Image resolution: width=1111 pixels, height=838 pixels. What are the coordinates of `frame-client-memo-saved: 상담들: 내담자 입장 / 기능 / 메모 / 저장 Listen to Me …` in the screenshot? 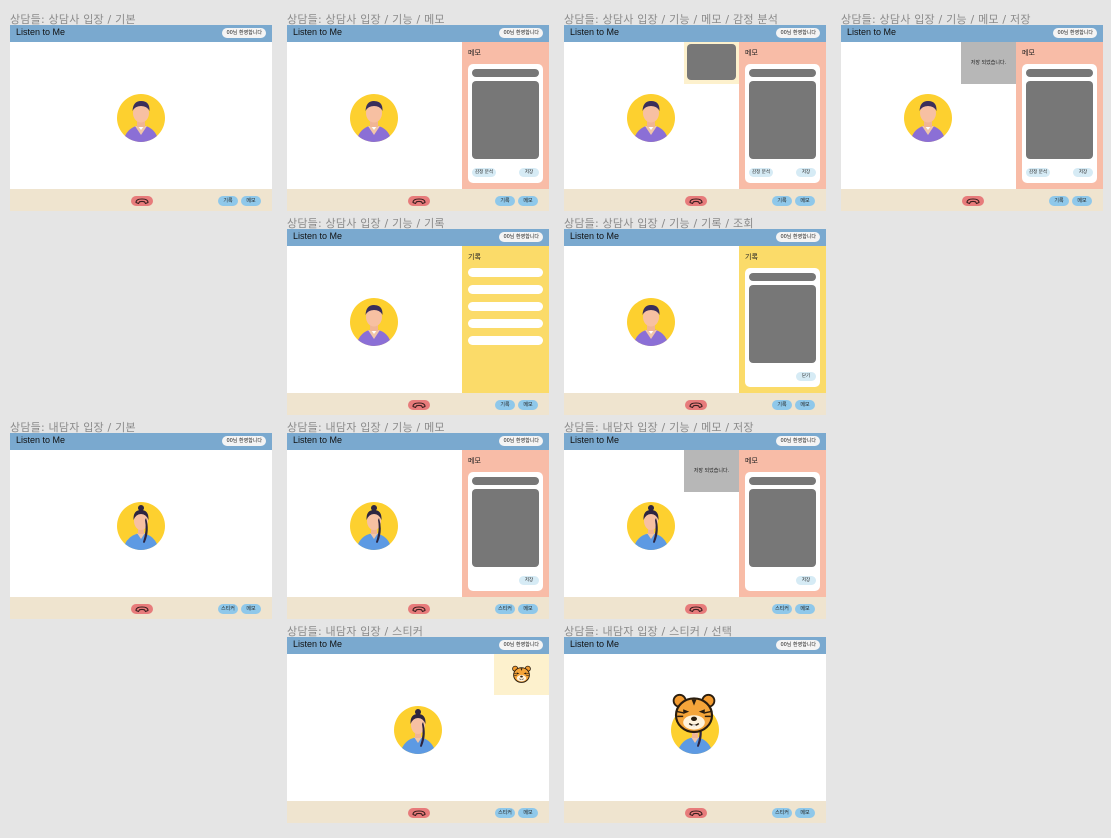 It's located at (695, 520).